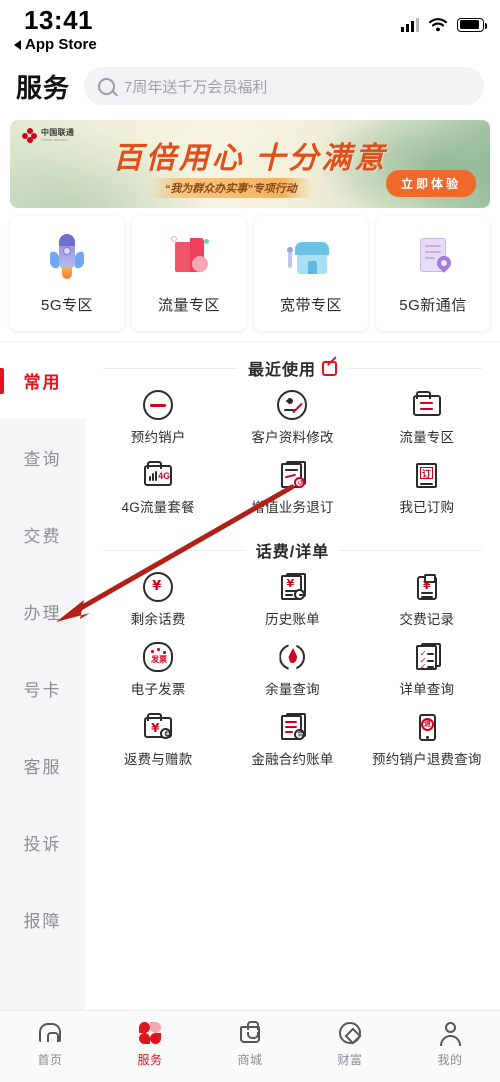 Image resolution: width=500 pixels, height=1082 pixels. I want to click on section-title: 话费/详单, so click(292, 552).